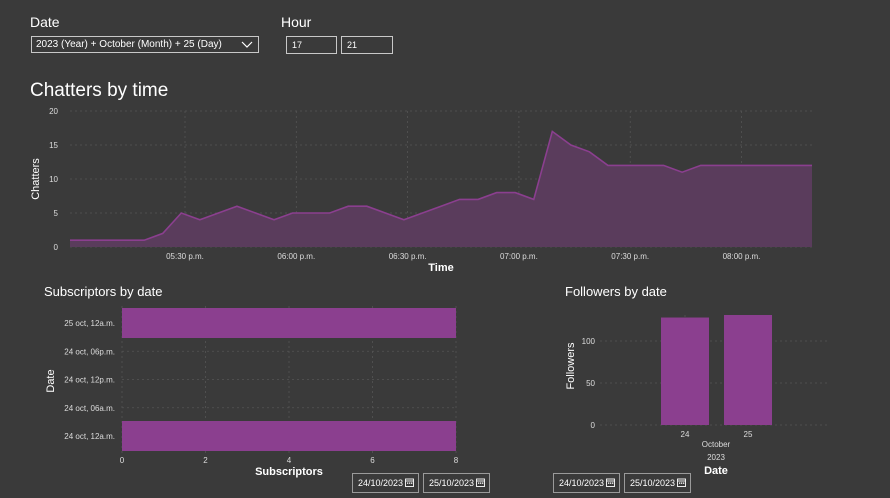  I want to click on y-tick-label: 50, so click(590, 383).